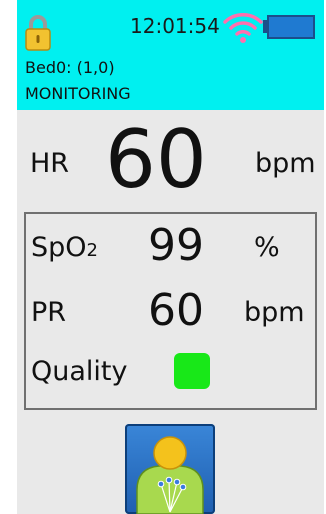 The height and width of the screenshot is (514, 326). What do you see at coordinates (38, 33) in the screenshot?
I see `padlock-icon` at bounding box center [38, 33].